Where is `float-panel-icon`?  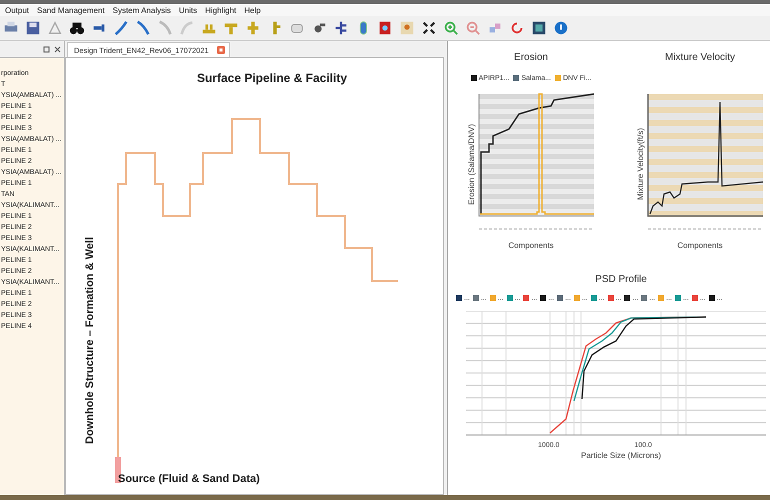 float-panel-icon is located at coordinates (46, 49).